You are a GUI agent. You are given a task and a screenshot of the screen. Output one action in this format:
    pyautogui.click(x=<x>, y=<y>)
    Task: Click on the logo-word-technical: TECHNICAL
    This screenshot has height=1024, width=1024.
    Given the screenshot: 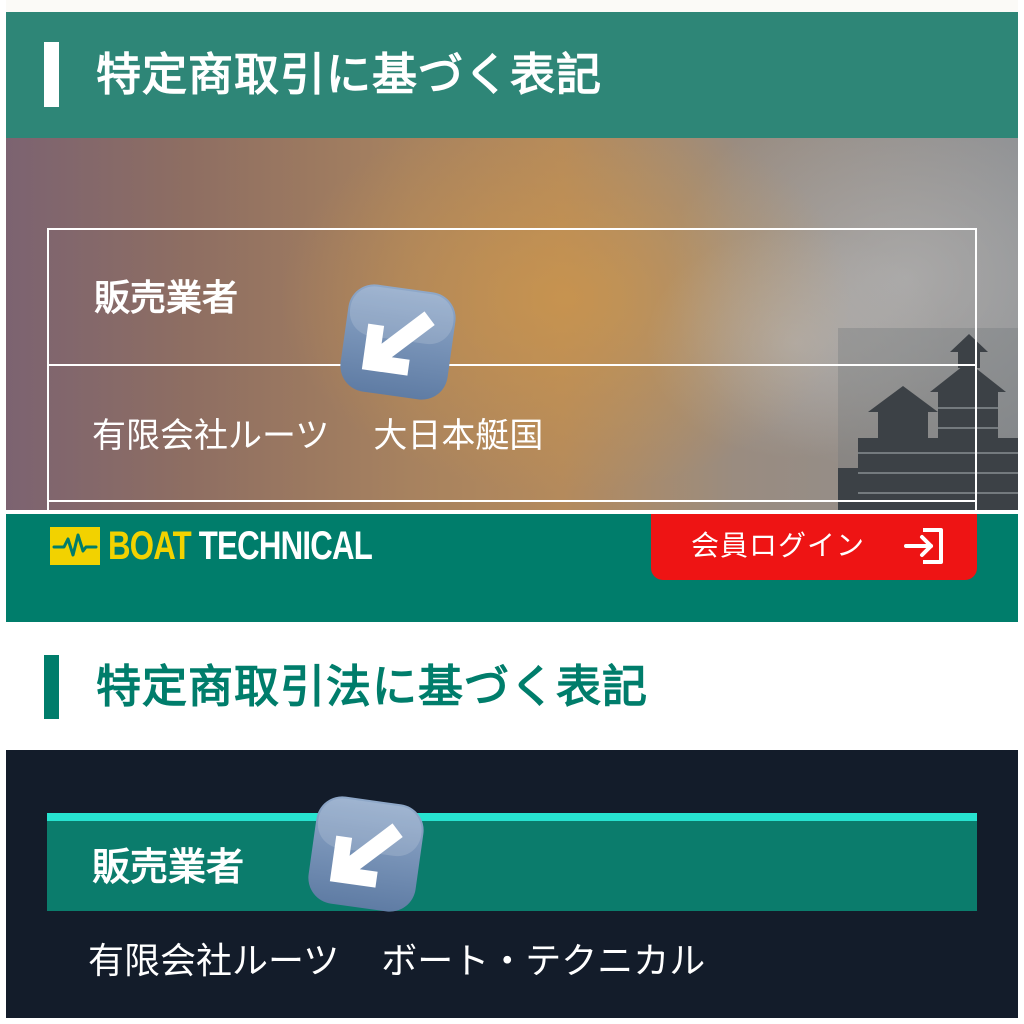 What is the action you would take?
    pyautogui.click(x=285, y=546)
    